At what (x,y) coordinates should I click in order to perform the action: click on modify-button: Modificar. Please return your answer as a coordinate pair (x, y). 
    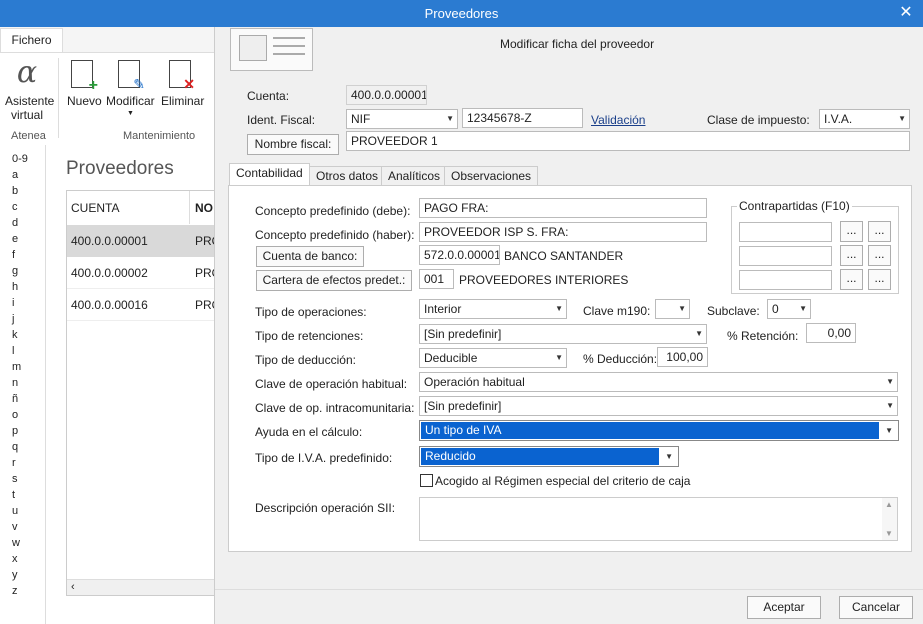
    Looking at the image, I should click on (130, 101).